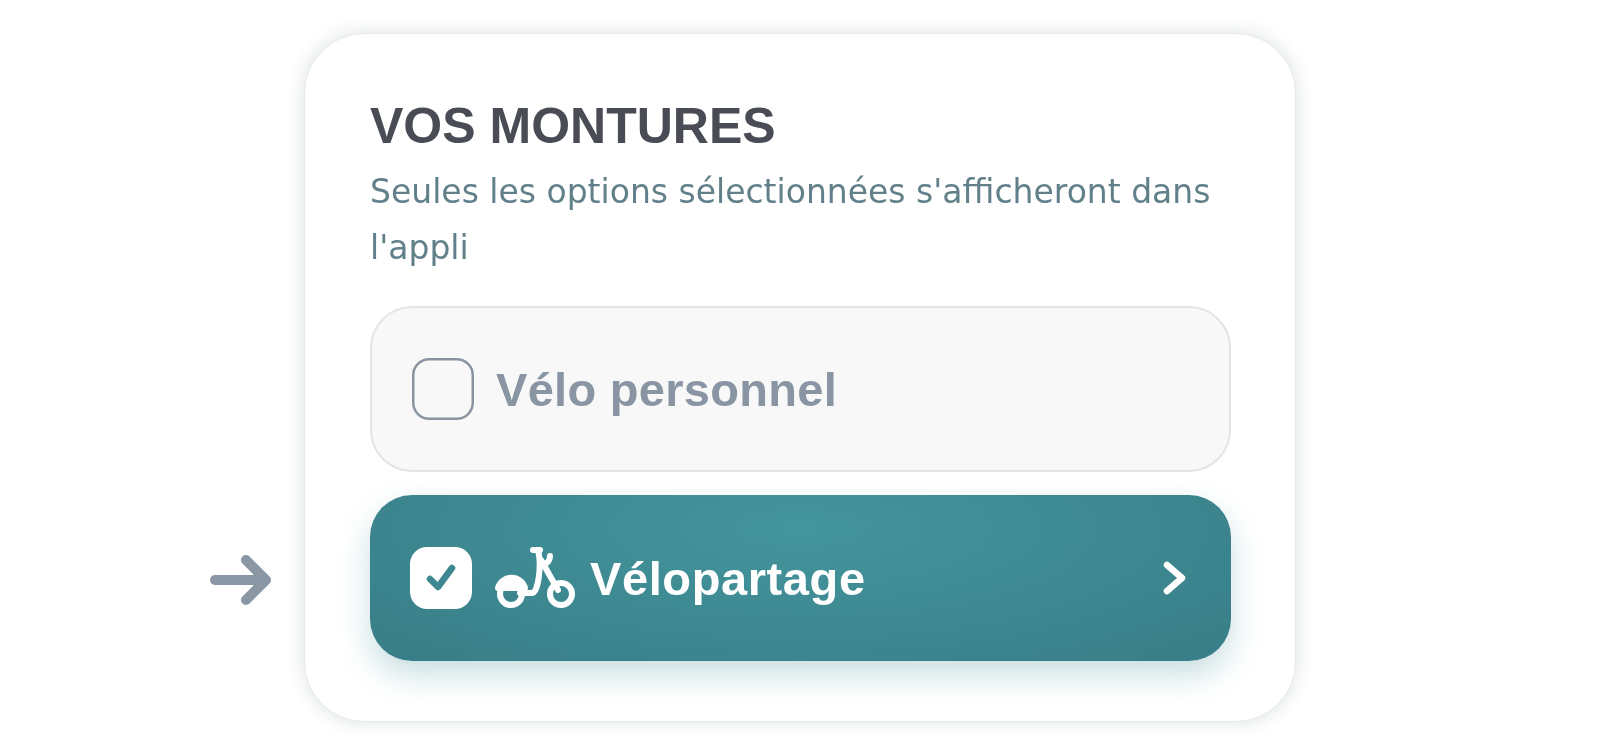 The height and width of the screenshot is (756, 1600). I want to click on card-title: VOS MONTURES, so click(573, 126).